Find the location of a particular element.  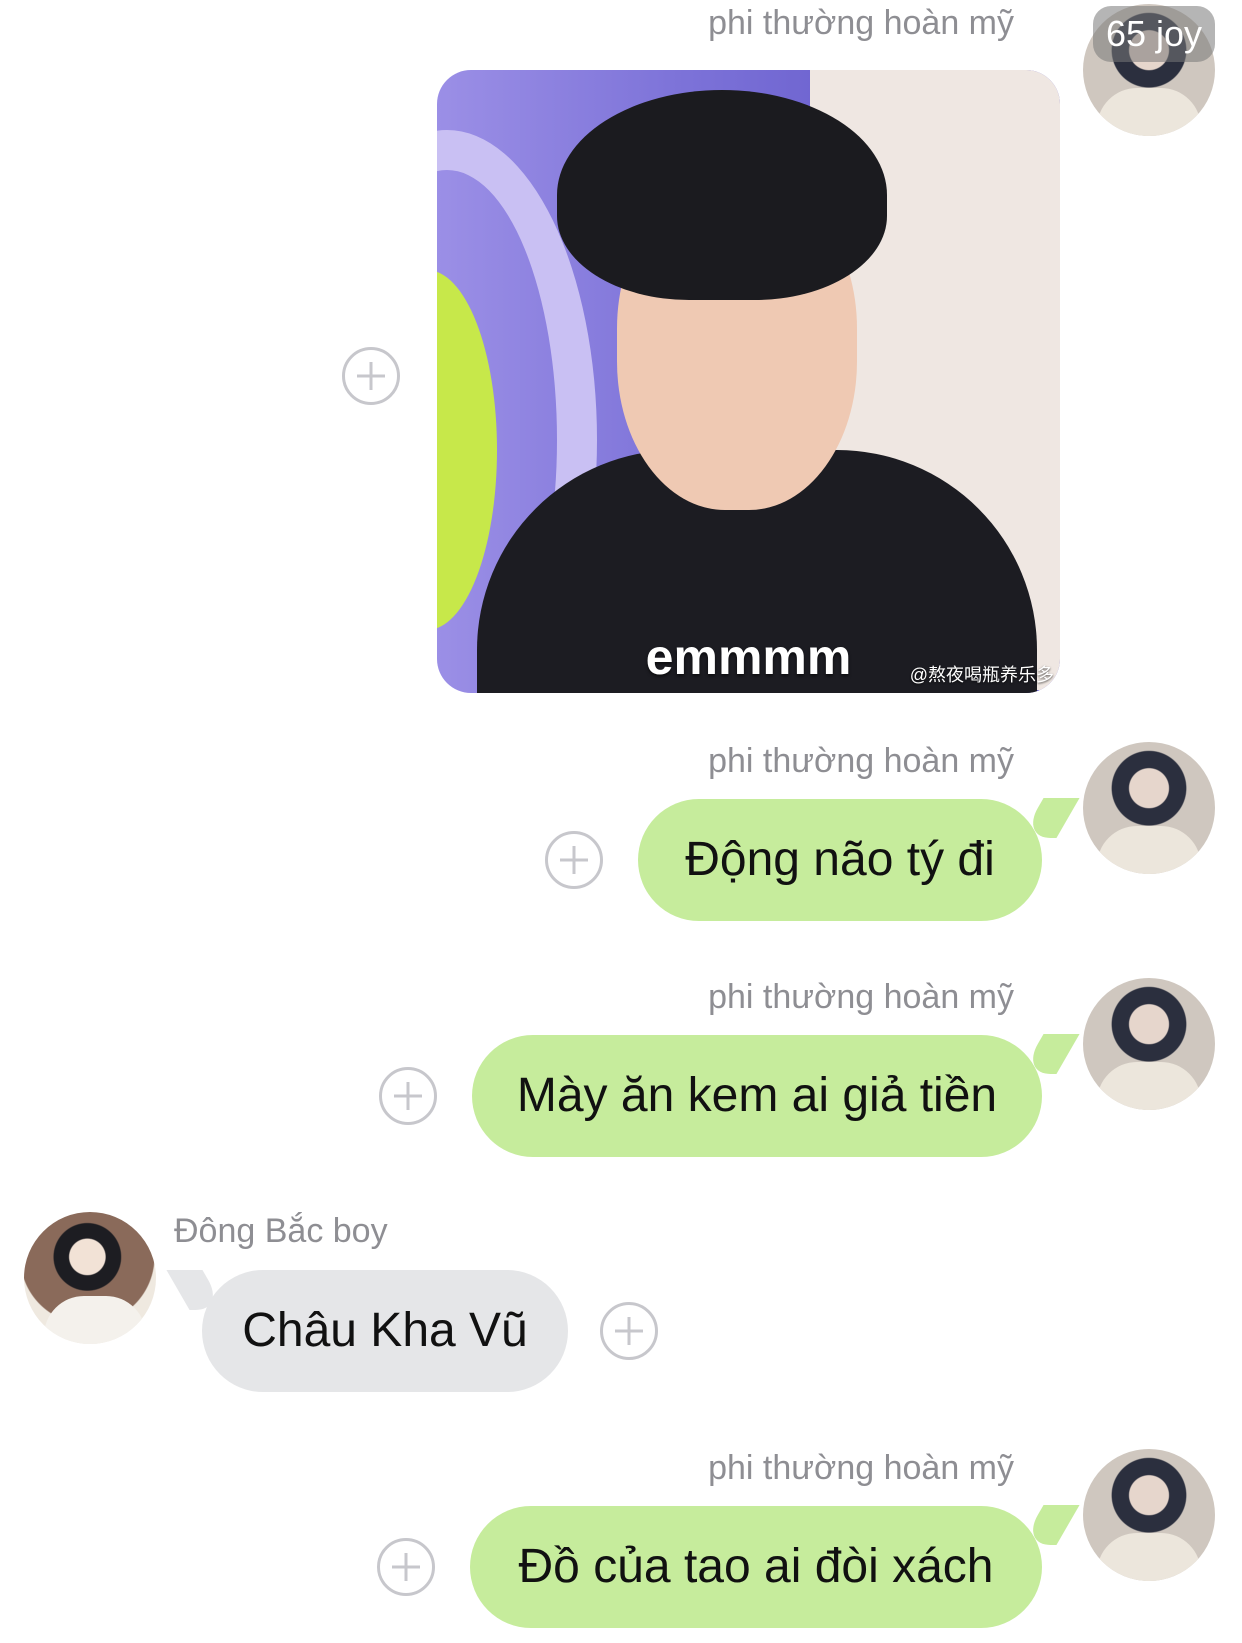

overlay-badge: 65 joy is located at coordinates (1154, 34).